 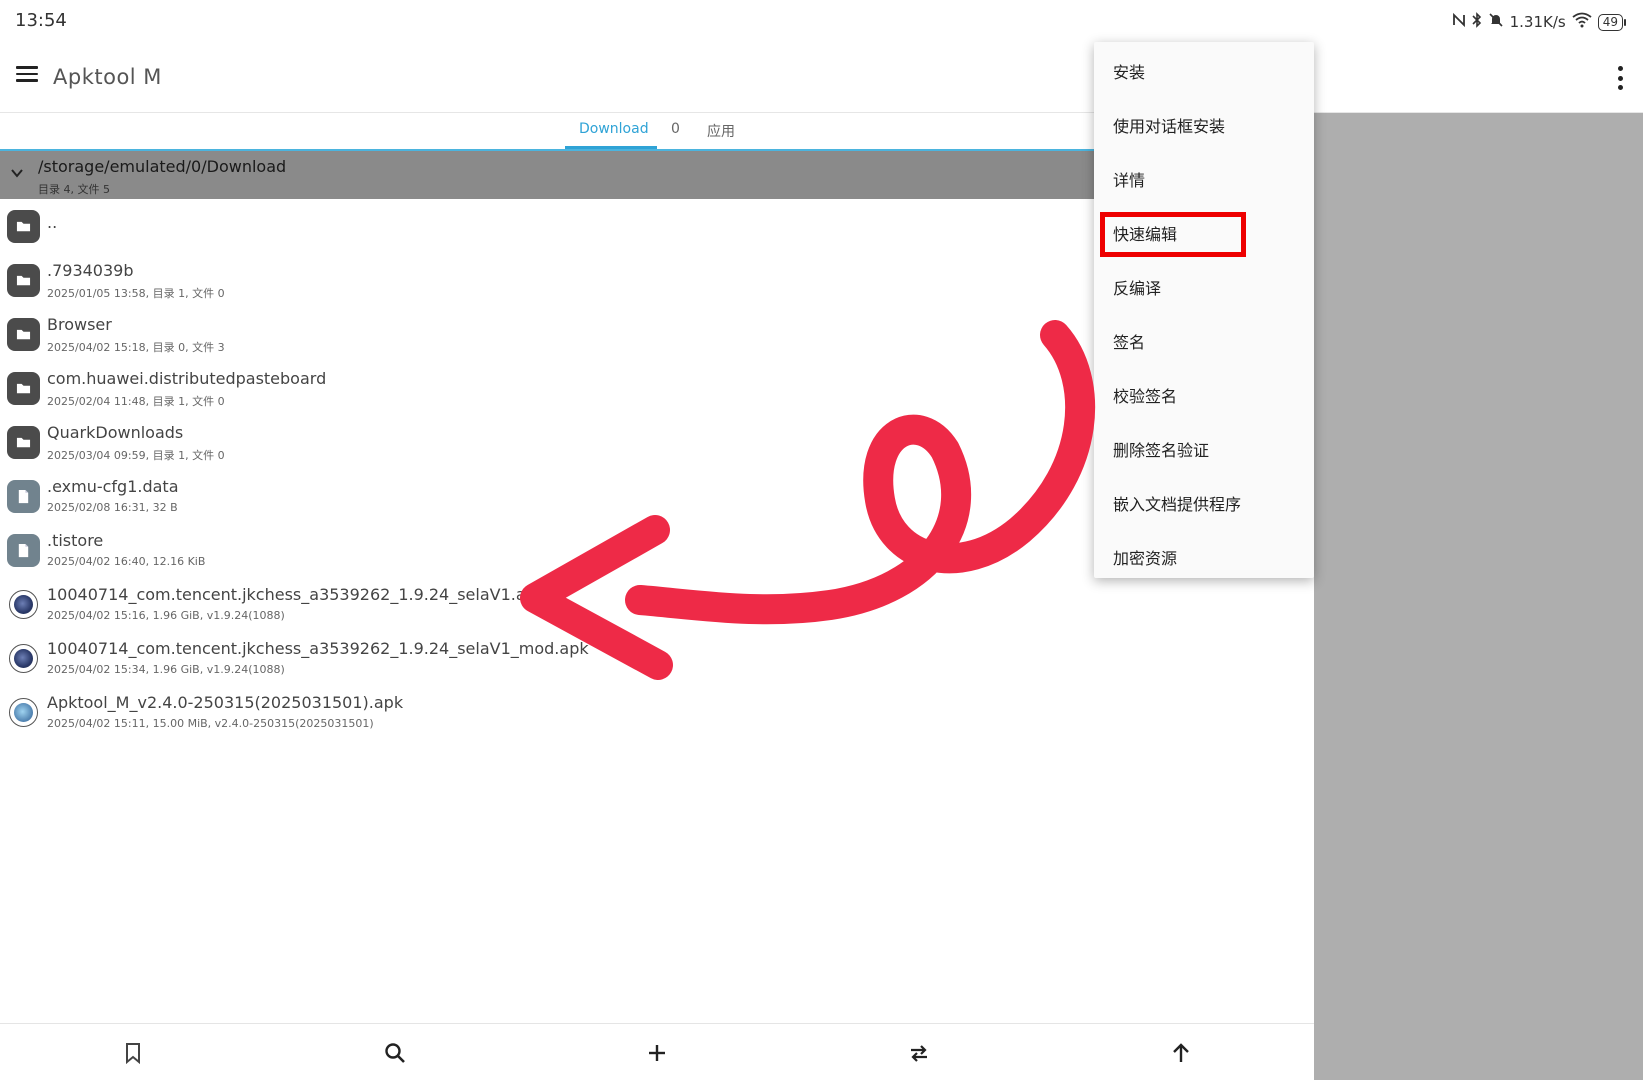 What do you see at coordinates (1477, 22) in the screenshot?
I see `bluetooth-icon` at bounding box center [1477, 22].